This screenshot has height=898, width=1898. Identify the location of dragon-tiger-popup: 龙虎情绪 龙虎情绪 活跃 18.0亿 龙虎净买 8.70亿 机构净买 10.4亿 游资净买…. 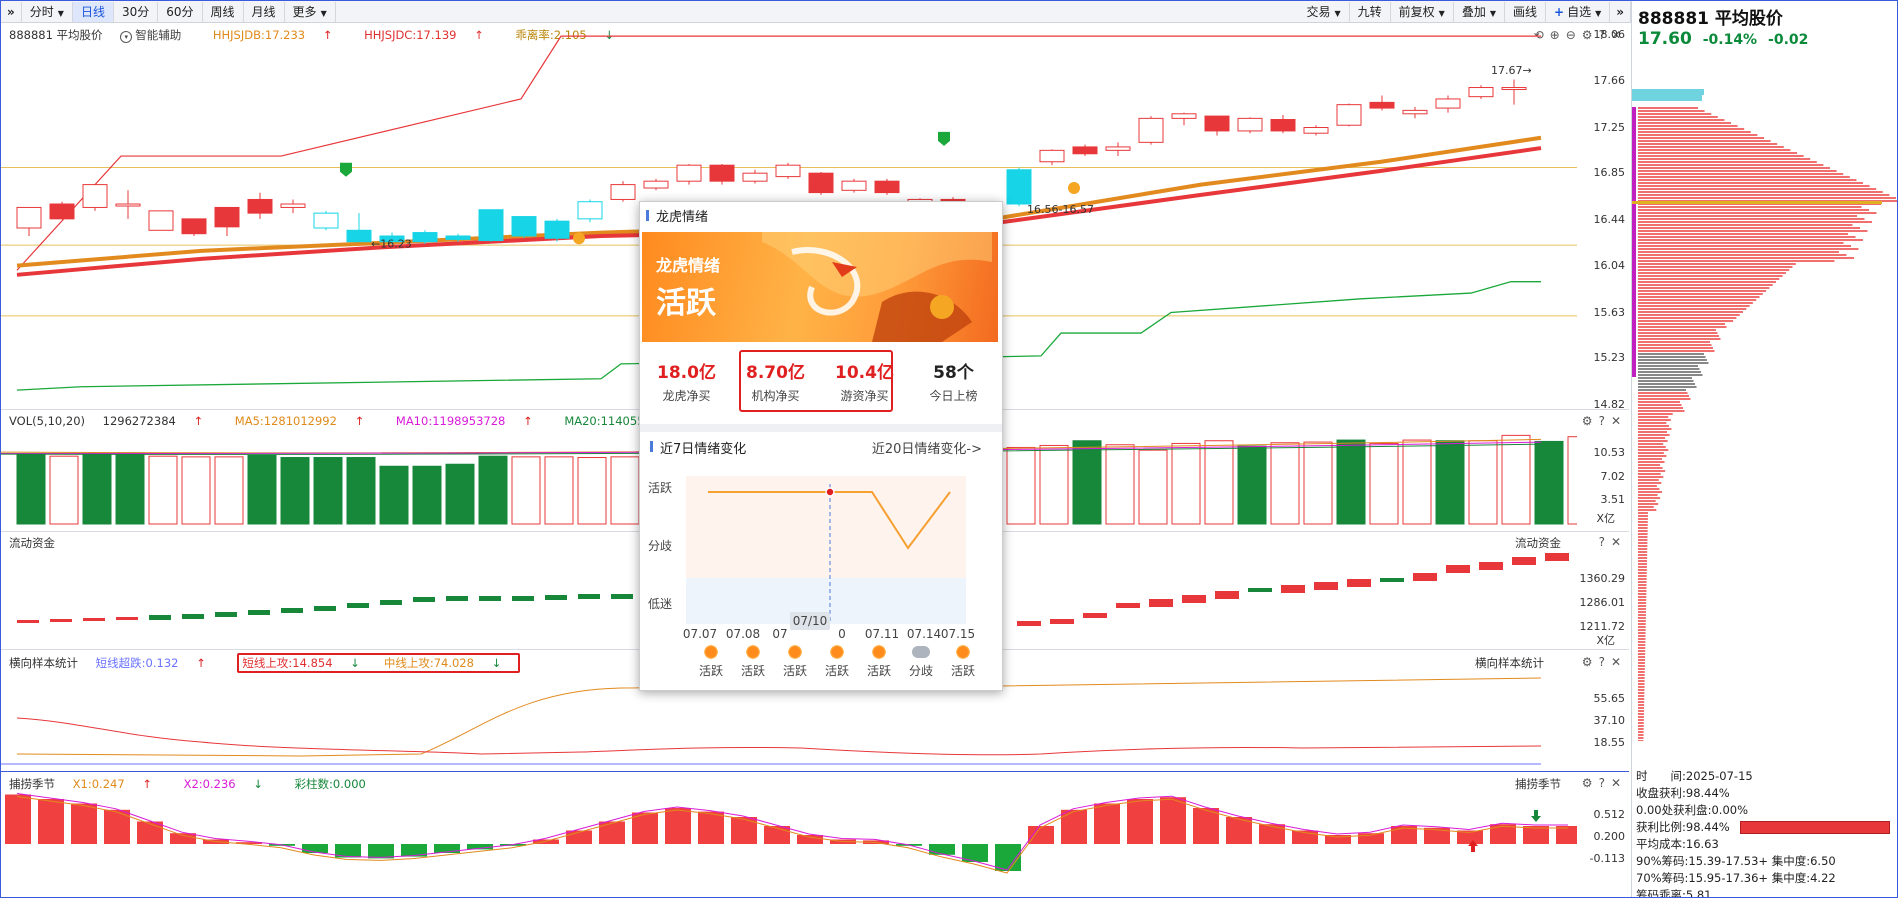
(821, 446).